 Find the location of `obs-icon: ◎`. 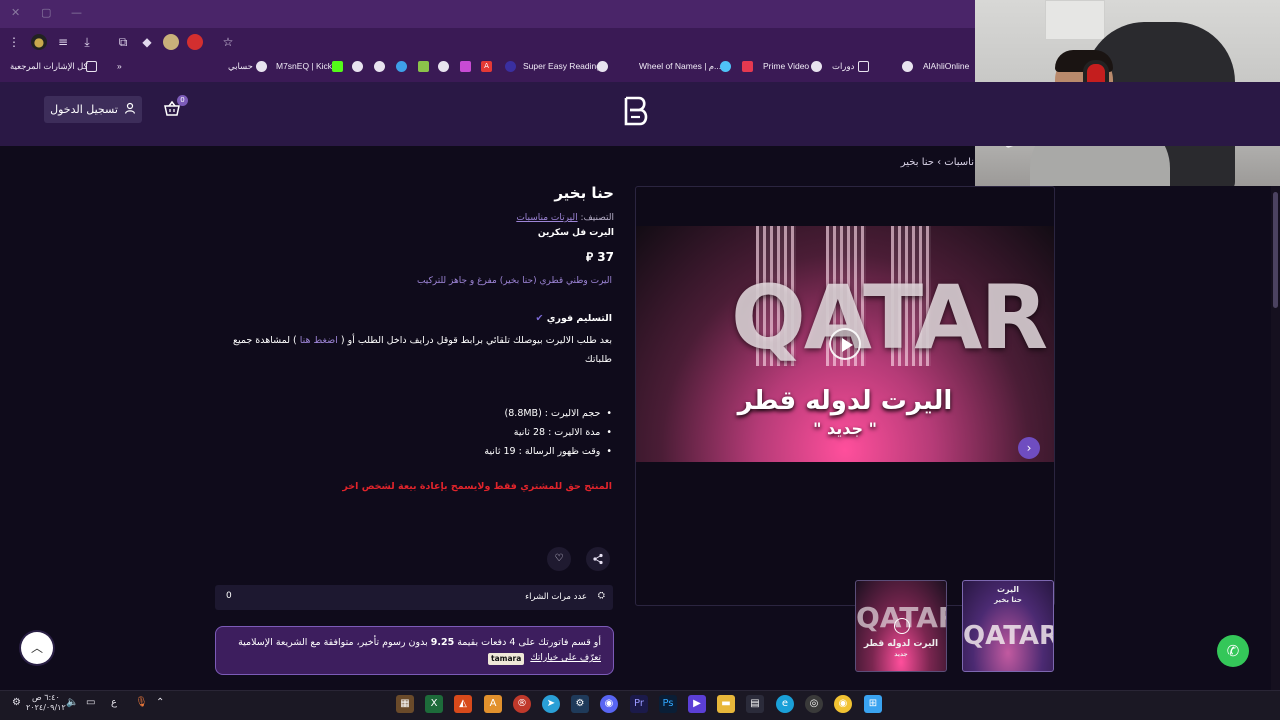

obs-icon: ◎ is located at coordinates (814, 704).